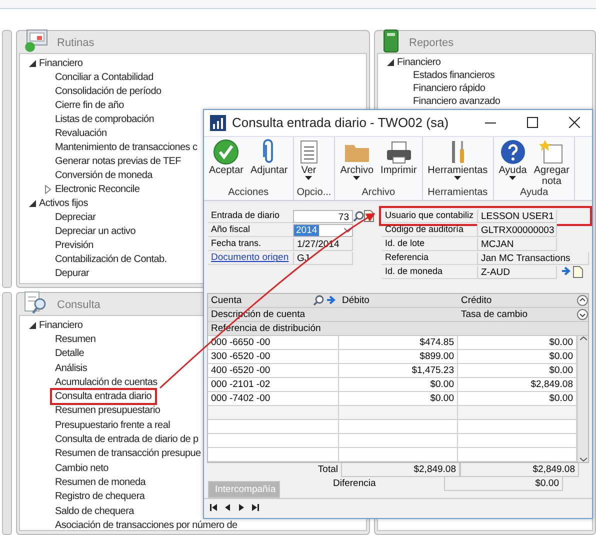  What do you see at coordinates (341, 122) in the screenshot?
I see `window-title: Consulta entrada diario - TWO02 (sa)` at bounding box center [341, 122].